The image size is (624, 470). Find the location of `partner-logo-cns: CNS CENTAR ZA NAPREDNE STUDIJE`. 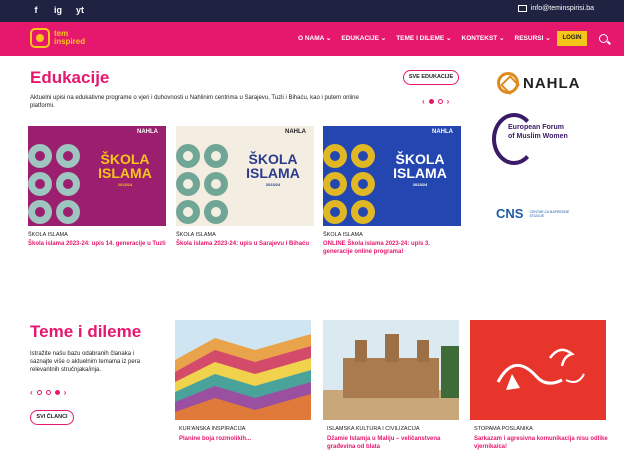

partner-logo-cns: CNS CENTAR ZA NAPREDNE STUDIJE is located at coordinates (538, 213).